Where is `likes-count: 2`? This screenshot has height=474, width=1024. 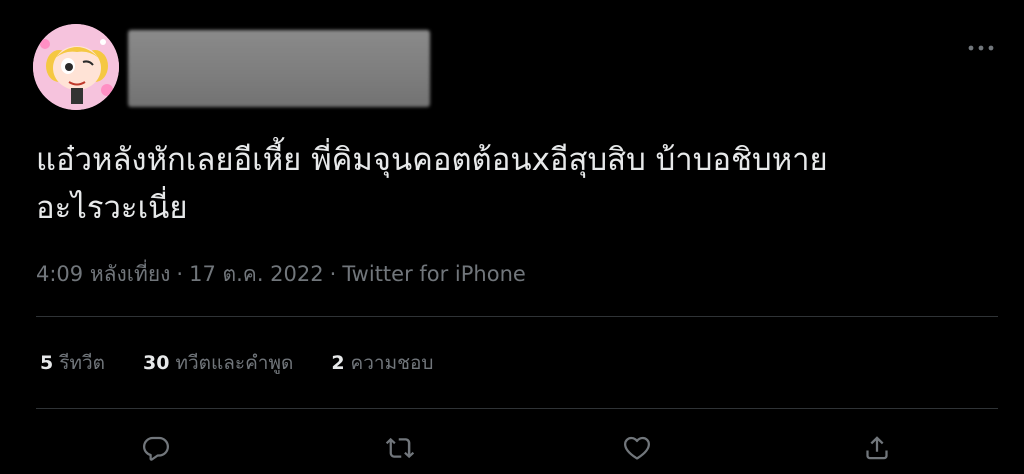 likes-count: 2 is located at coordinates (338, 363).